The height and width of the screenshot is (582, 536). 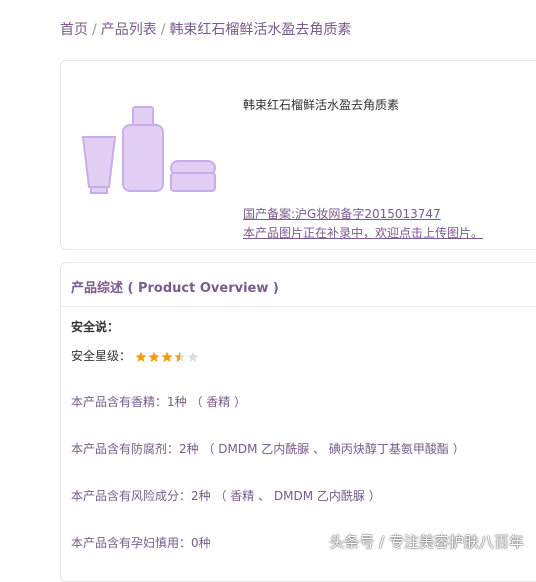 What do you see at coordinates (226, 496) in the screenshot?
I see `risk-ingredient-info: 本产品含有风险成分：2种 （ 香精 、 DMDM 乙内酰脲 ）` at bounding box center [226, 496].